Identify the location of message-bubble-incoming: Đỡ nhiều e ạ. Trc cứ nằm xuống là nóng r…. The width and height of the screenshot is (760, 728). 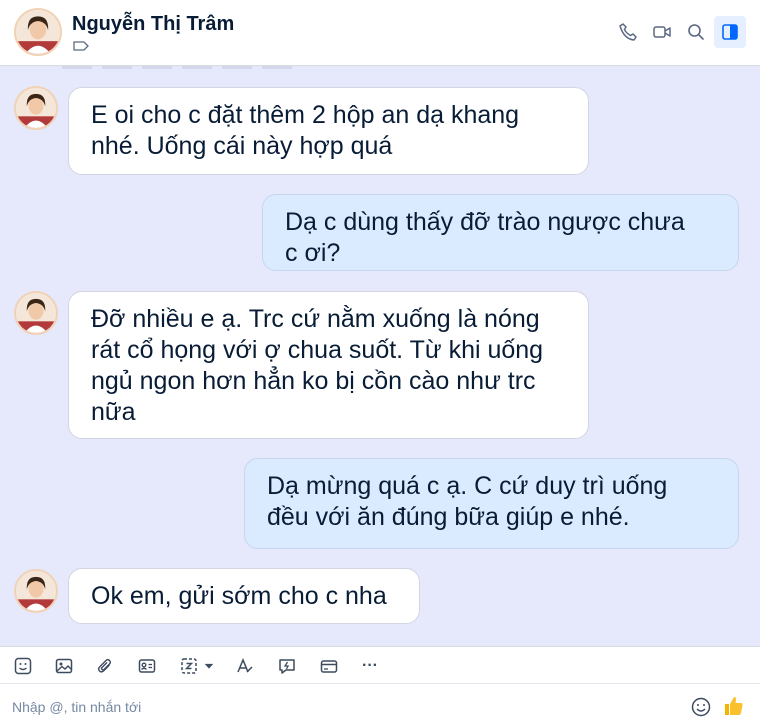
(328, 365).